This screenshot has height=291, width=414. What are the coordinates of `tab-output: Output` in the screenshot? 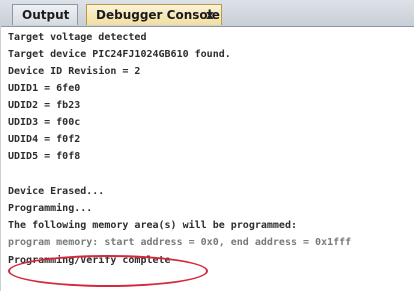 It's located at (45, 14).